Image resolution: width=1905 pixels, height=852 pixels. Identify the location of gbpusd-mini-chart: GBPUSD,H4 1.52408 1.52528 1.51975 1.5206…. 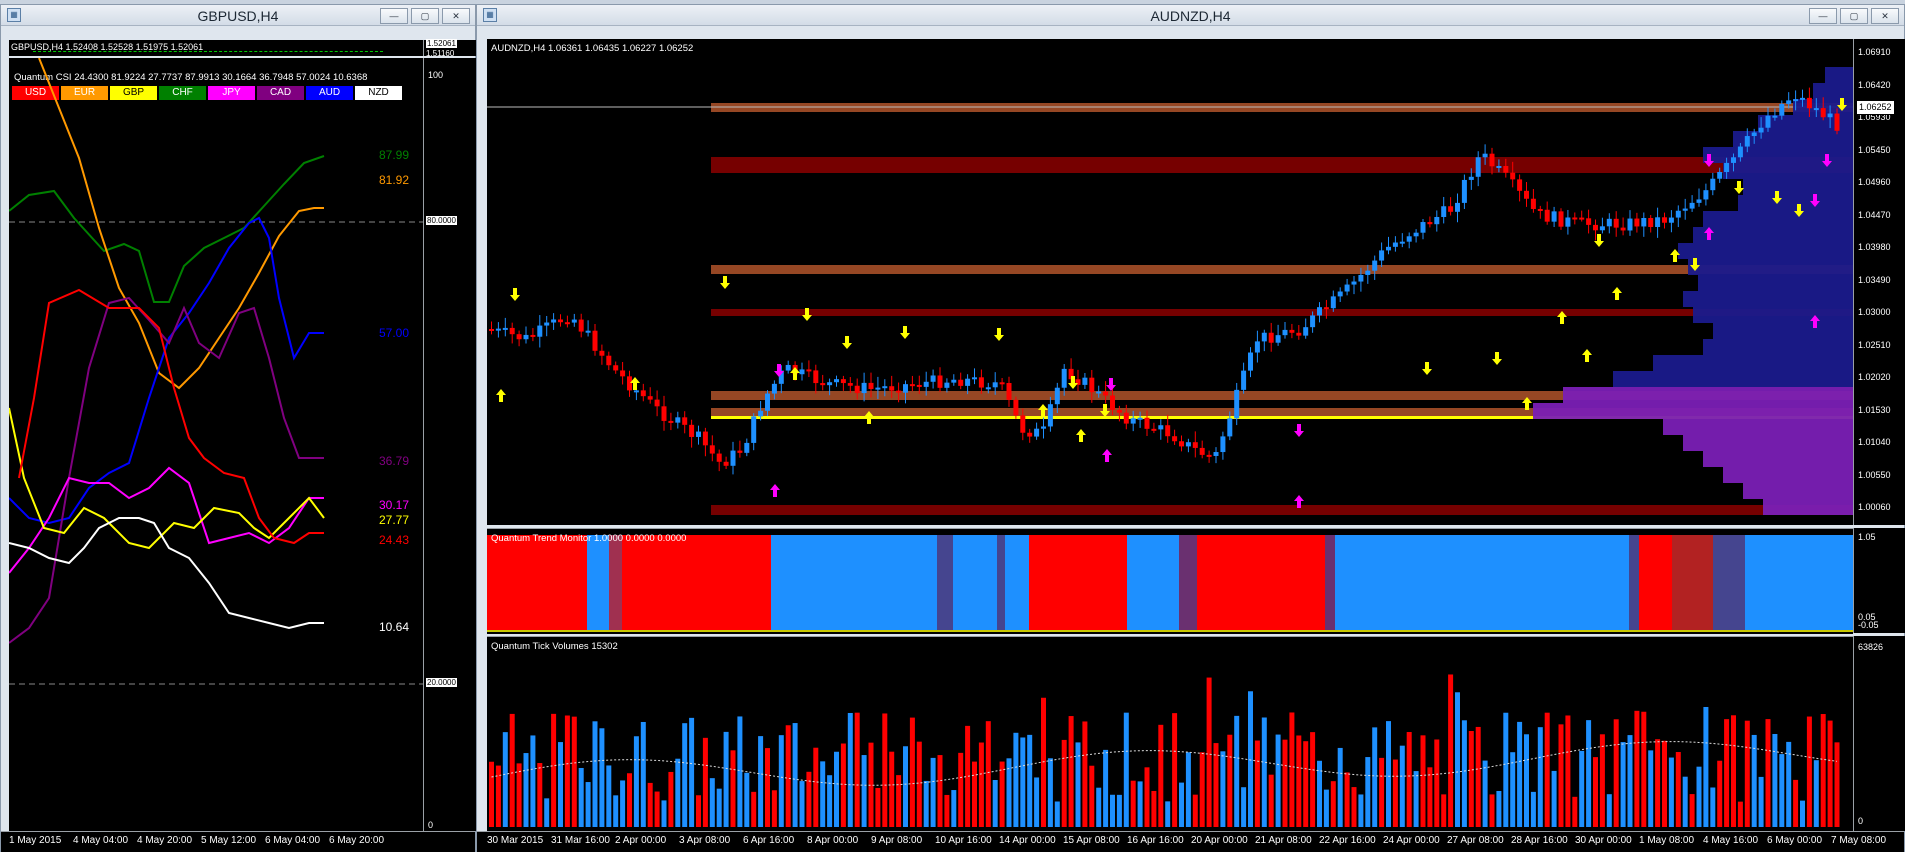
(216, 48).